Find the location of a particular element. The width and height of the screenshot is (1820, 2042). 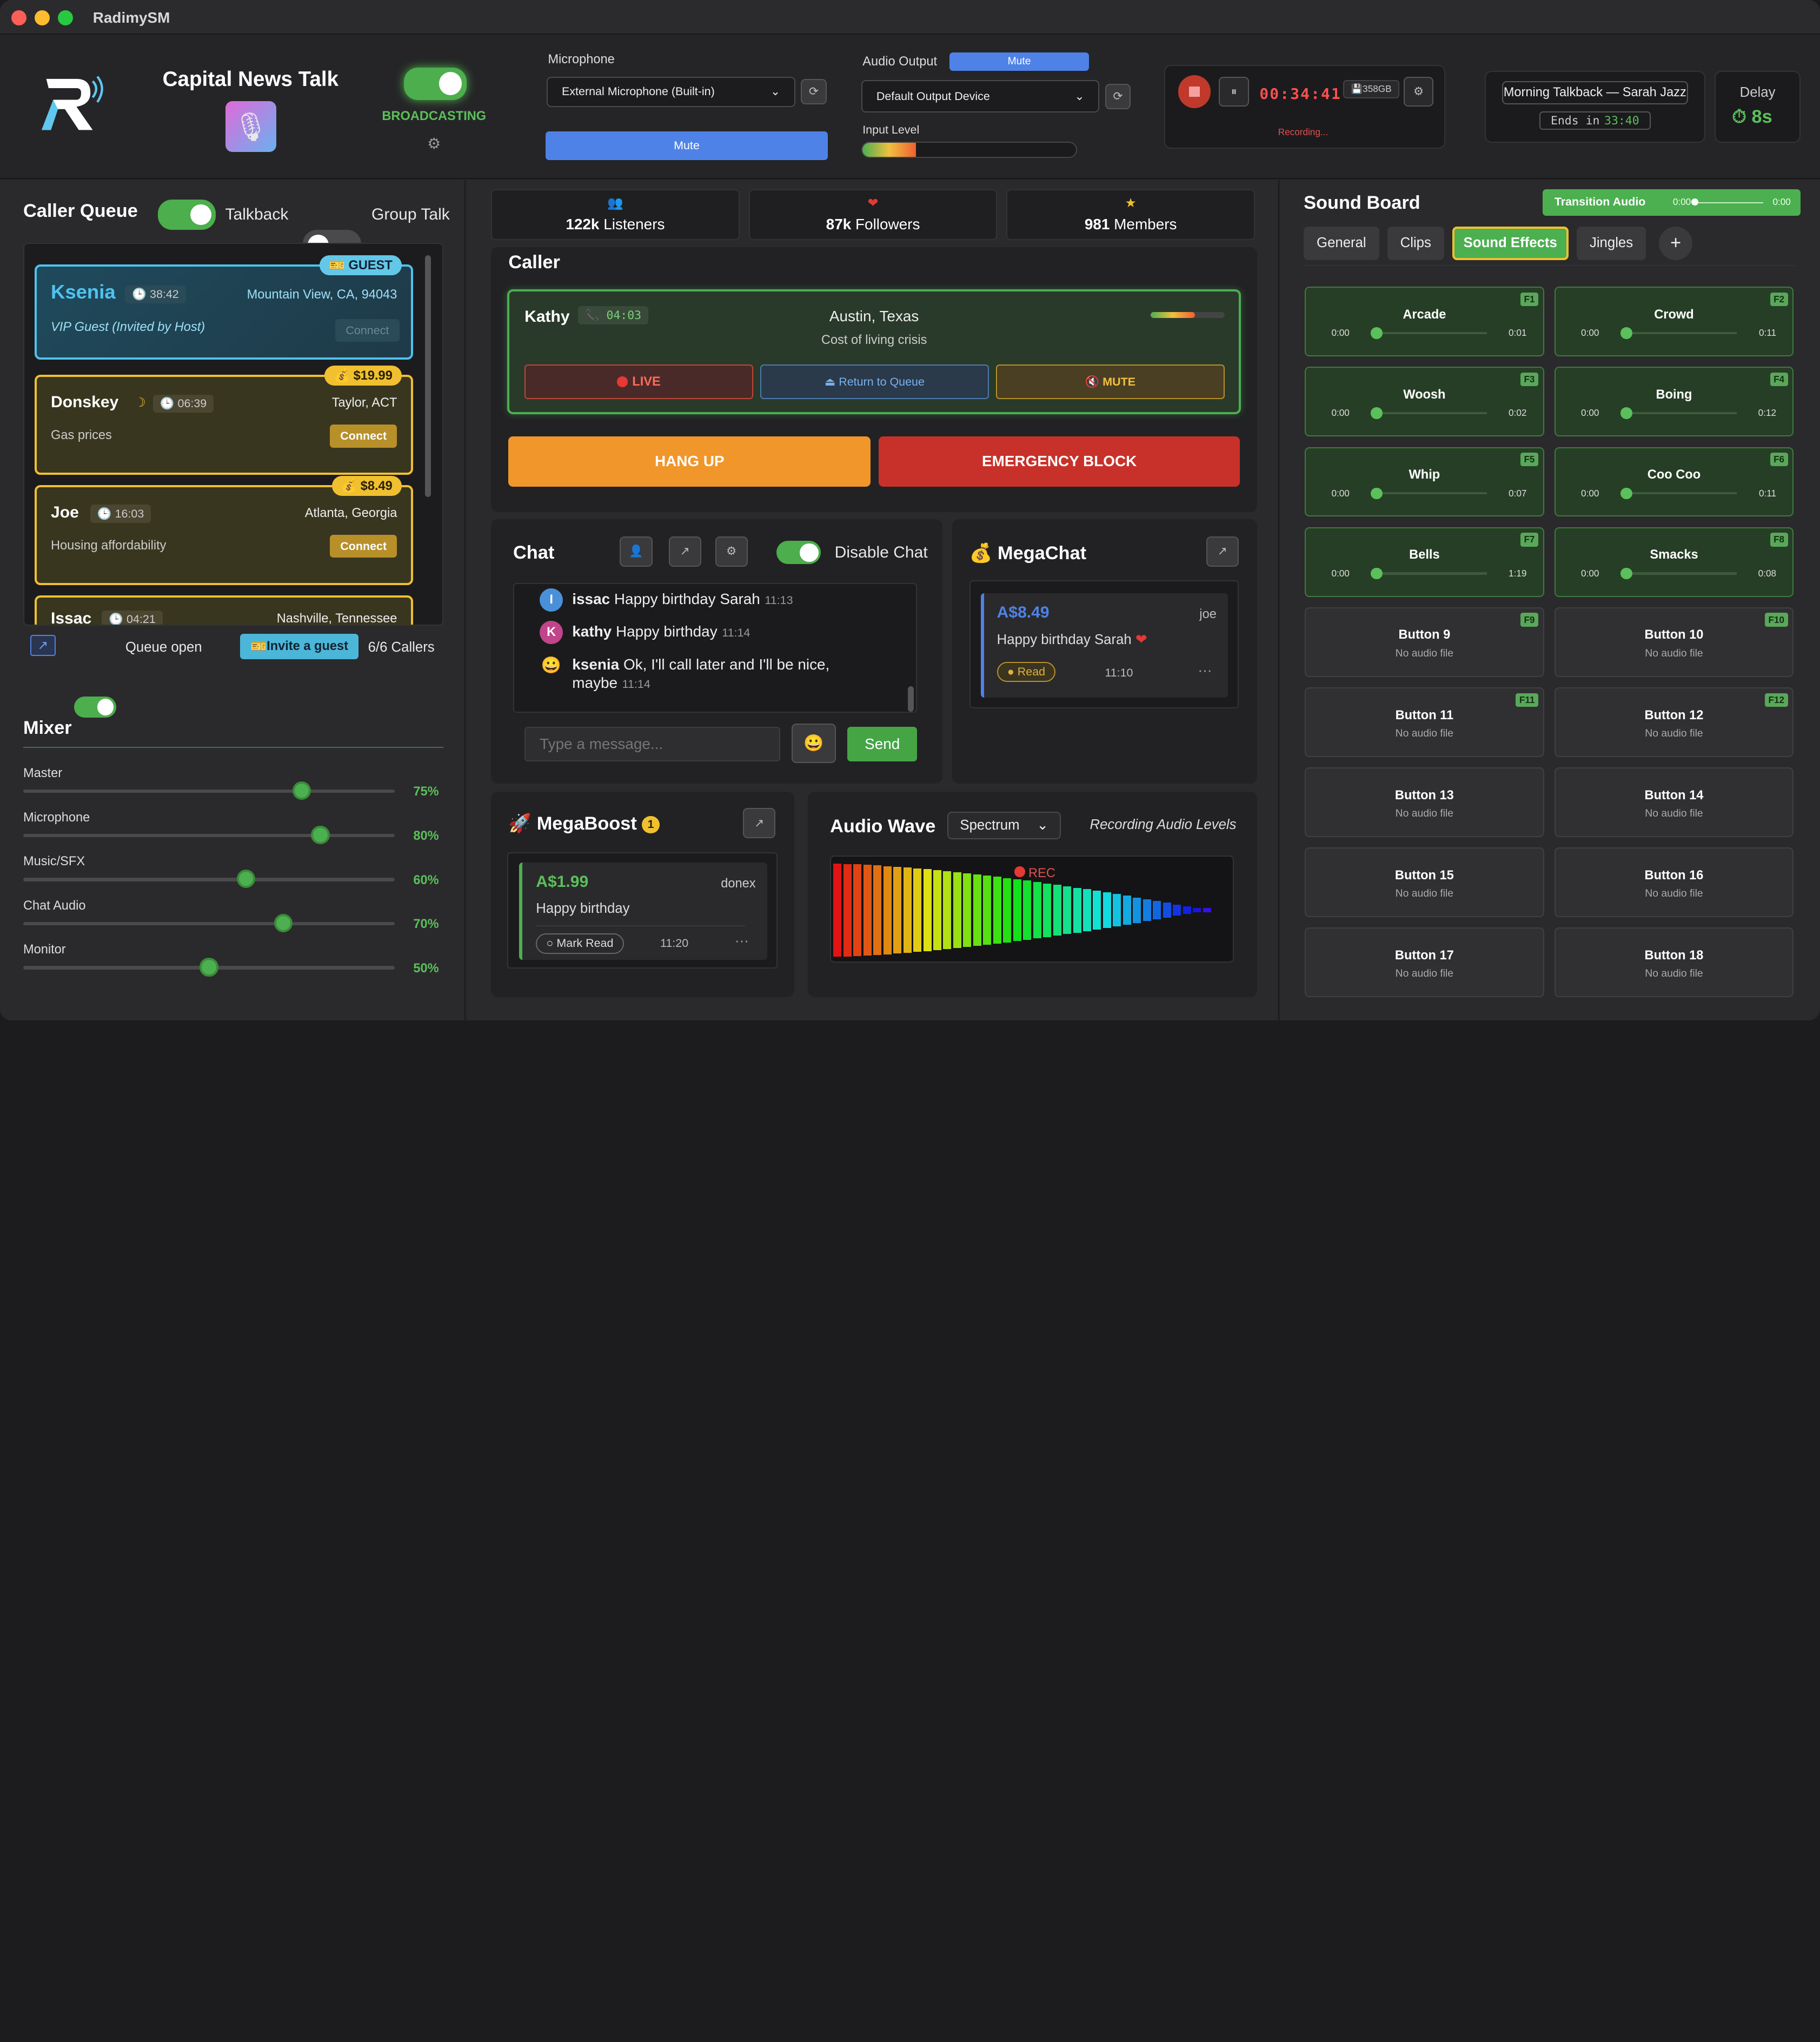

sound-button: F4 Boing 0:00 0:12 is located at coordinates (1674, 402).